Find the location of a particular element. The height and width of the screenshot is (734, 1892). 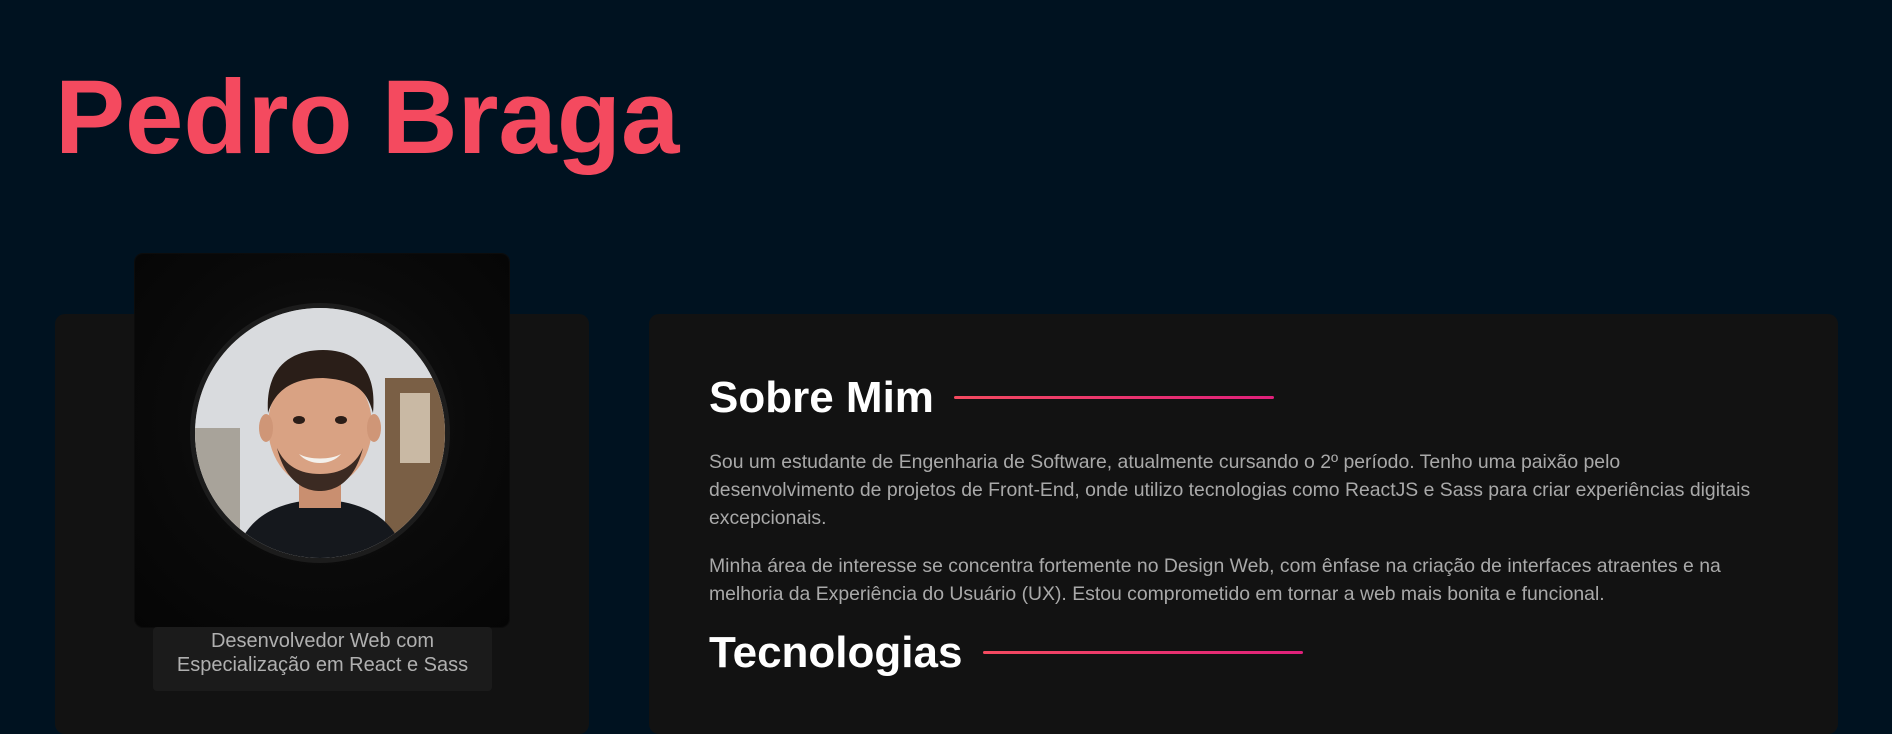

page-title: Pedro Braga is located at coordinates (367, 117).